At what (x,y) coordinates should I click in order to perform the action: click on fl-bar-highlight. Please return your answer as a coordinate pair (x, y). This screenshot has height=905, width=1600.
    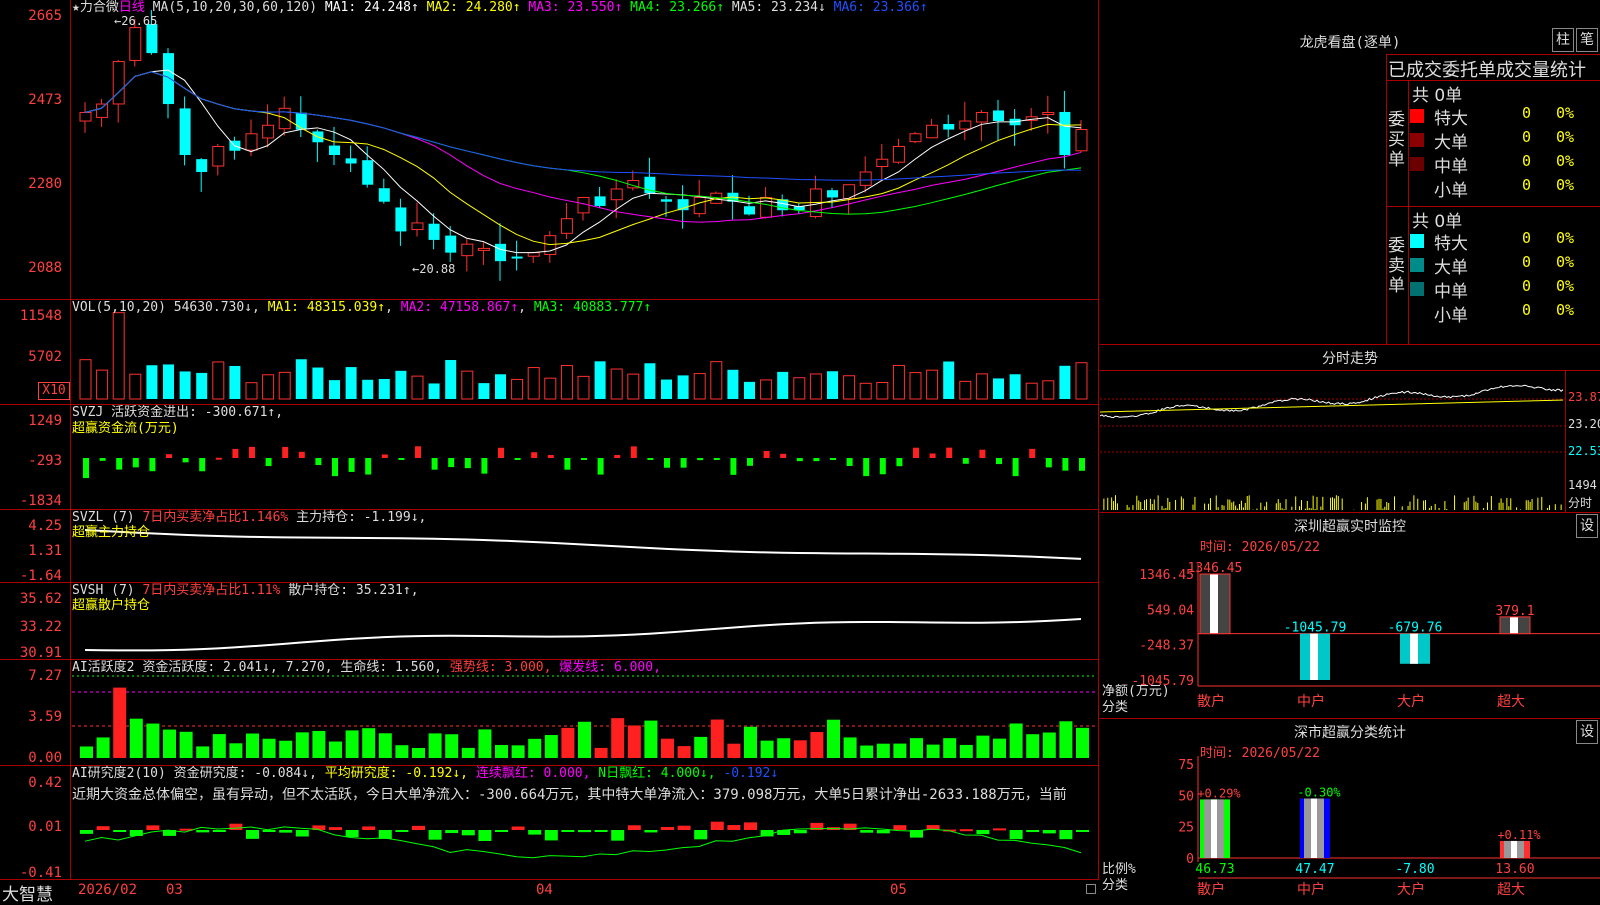
    Looking at the image, I should click on (1214, 828).